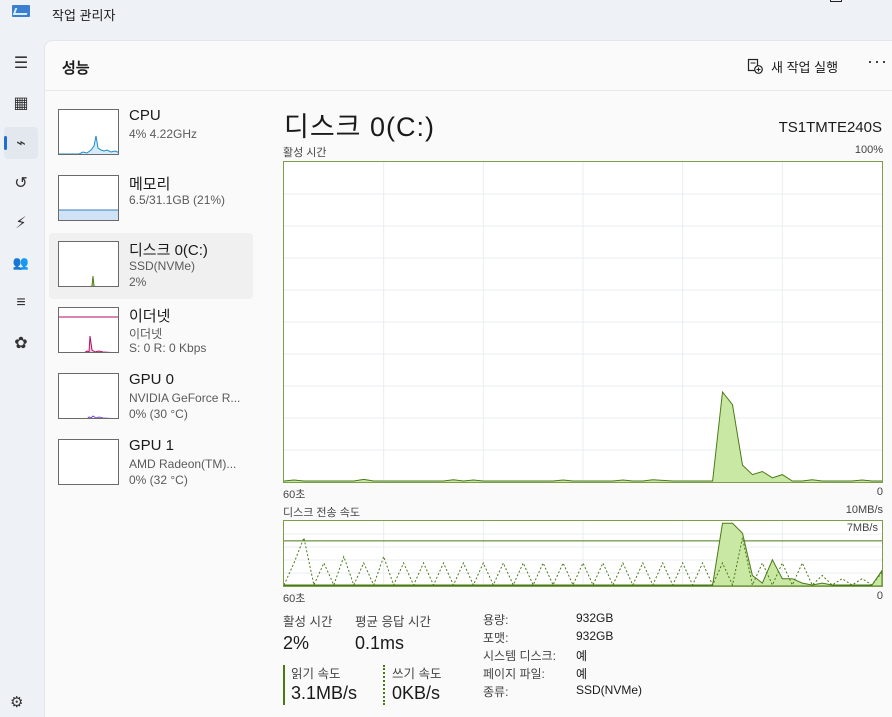  What do you see at coordinates (496, 620) in the screenshot?
I see `capacity-label: 용량:` at bounding box center [496, 620].